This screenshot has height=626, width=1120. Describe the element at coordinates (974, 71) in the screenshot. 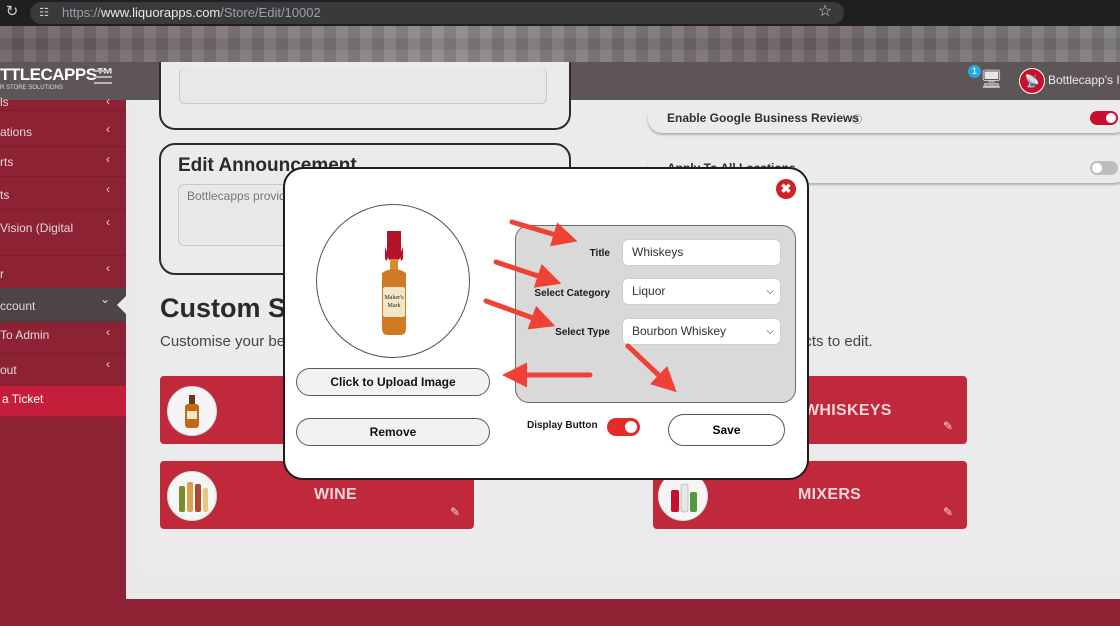

I see `notification-badge: 1` at that location.